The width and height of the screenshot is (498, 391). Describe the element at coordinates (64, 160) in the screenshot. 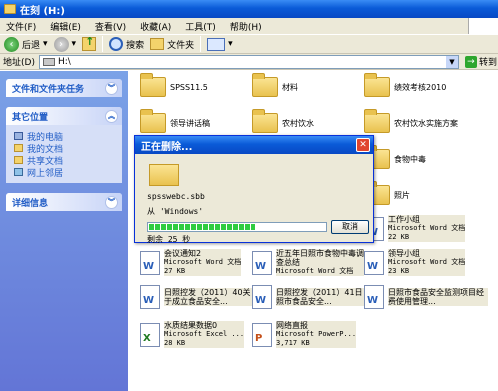

I see `place-shared-documents: 共享文档` at that location.